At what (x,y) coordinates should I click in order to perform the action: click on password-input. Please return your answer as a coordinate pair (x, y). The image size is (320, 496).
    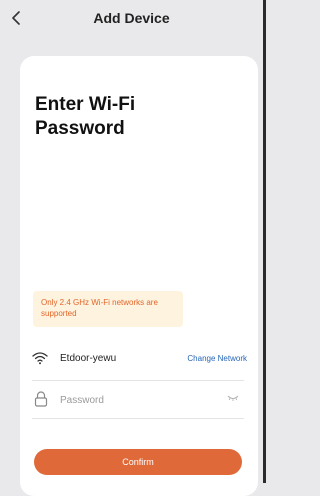
    Looking at the image, I should click on (135, 400).